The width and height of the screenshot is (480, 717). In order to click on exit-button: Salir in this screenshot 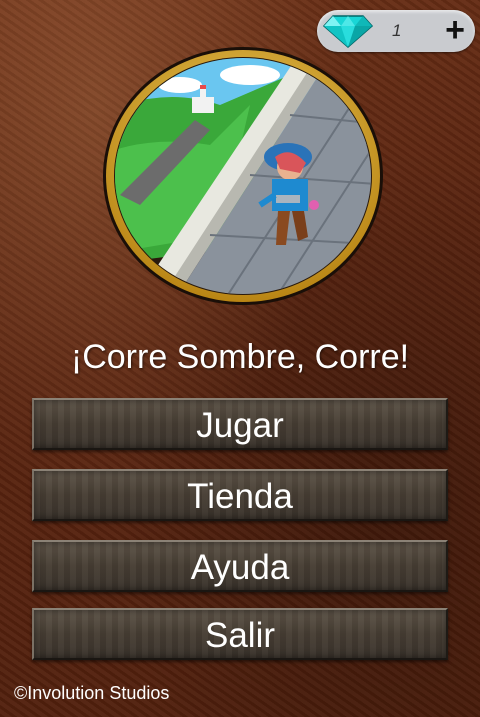, I will do `click(240, 634)`.